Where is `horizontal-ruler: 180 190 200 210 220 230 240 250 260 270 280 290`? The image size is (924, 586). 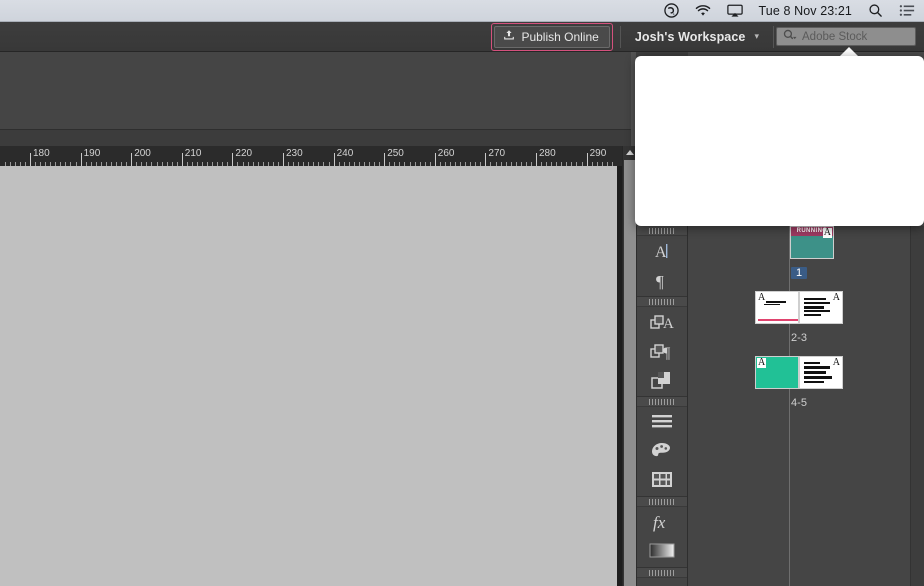 horizontal-ruler: 180 190 200 210 220 230 240 250 260 270 280 290 is located at coordinates (315, 156).